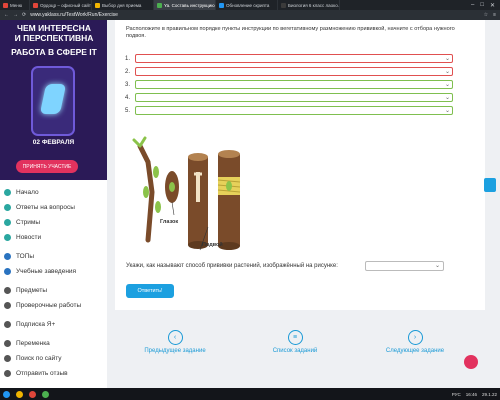  What do you see at coordinates (175, 337) in the screenshot?
I see `arrow-left-icon: ‹` at bounding box center [175, 337].